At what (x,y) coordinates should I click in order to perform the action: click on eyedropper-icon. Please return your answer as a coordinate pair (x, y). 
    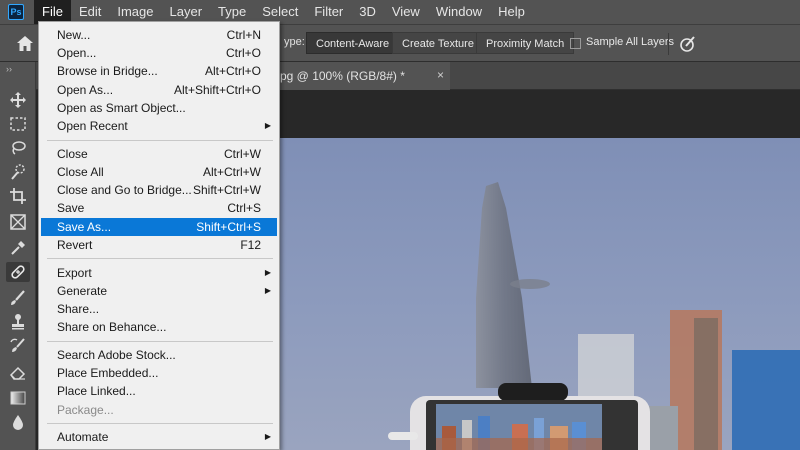
    Looking at the image, I should click on (18, 248).